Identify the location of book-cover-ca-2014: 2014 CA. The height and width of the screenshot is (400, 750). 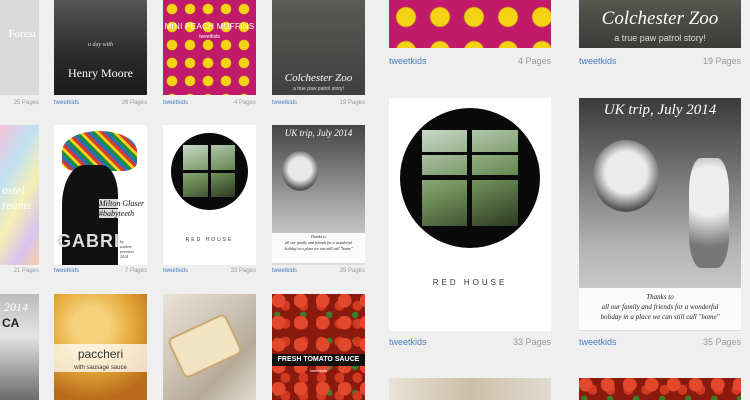
(19, 347).